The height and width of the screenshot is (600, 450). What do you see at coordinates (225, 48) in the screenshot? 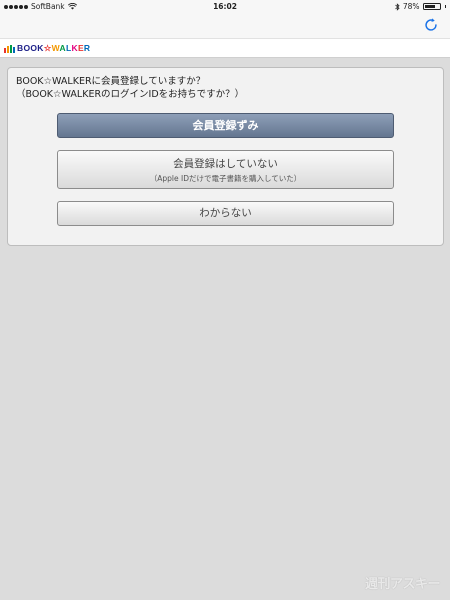
I see `logo-bar: BOOK☆WALKER` at bounding box center [225, 48].